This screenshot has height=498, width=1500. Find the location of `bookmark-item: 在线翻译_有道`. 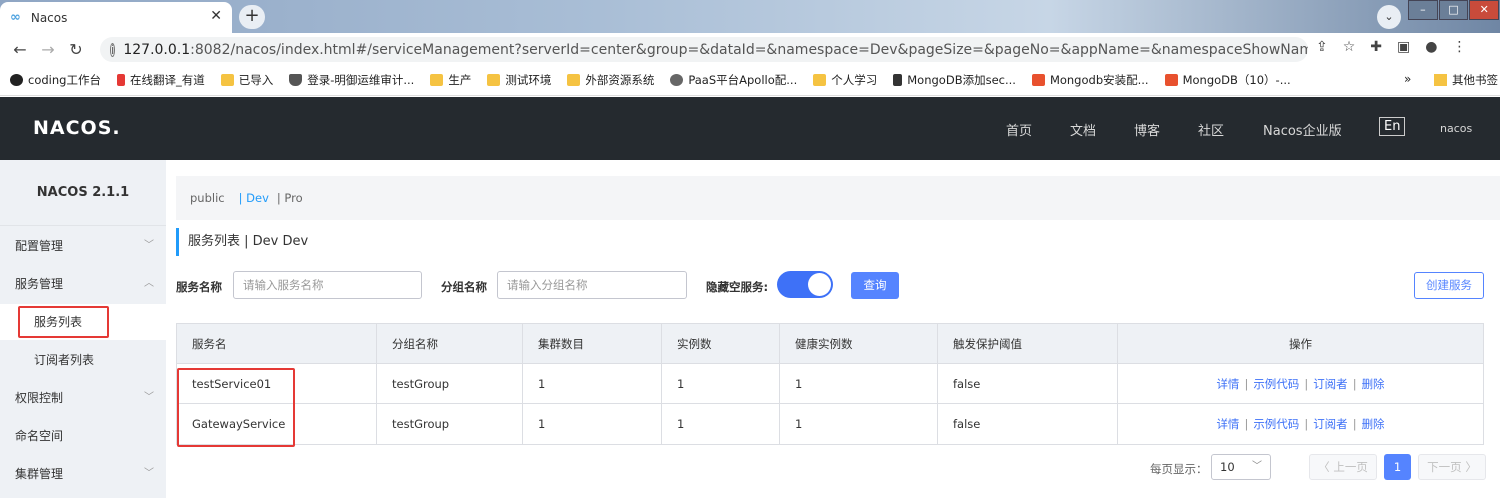

bookmark-item: 在线翻译_有道 is located at coordinates (160, 80).